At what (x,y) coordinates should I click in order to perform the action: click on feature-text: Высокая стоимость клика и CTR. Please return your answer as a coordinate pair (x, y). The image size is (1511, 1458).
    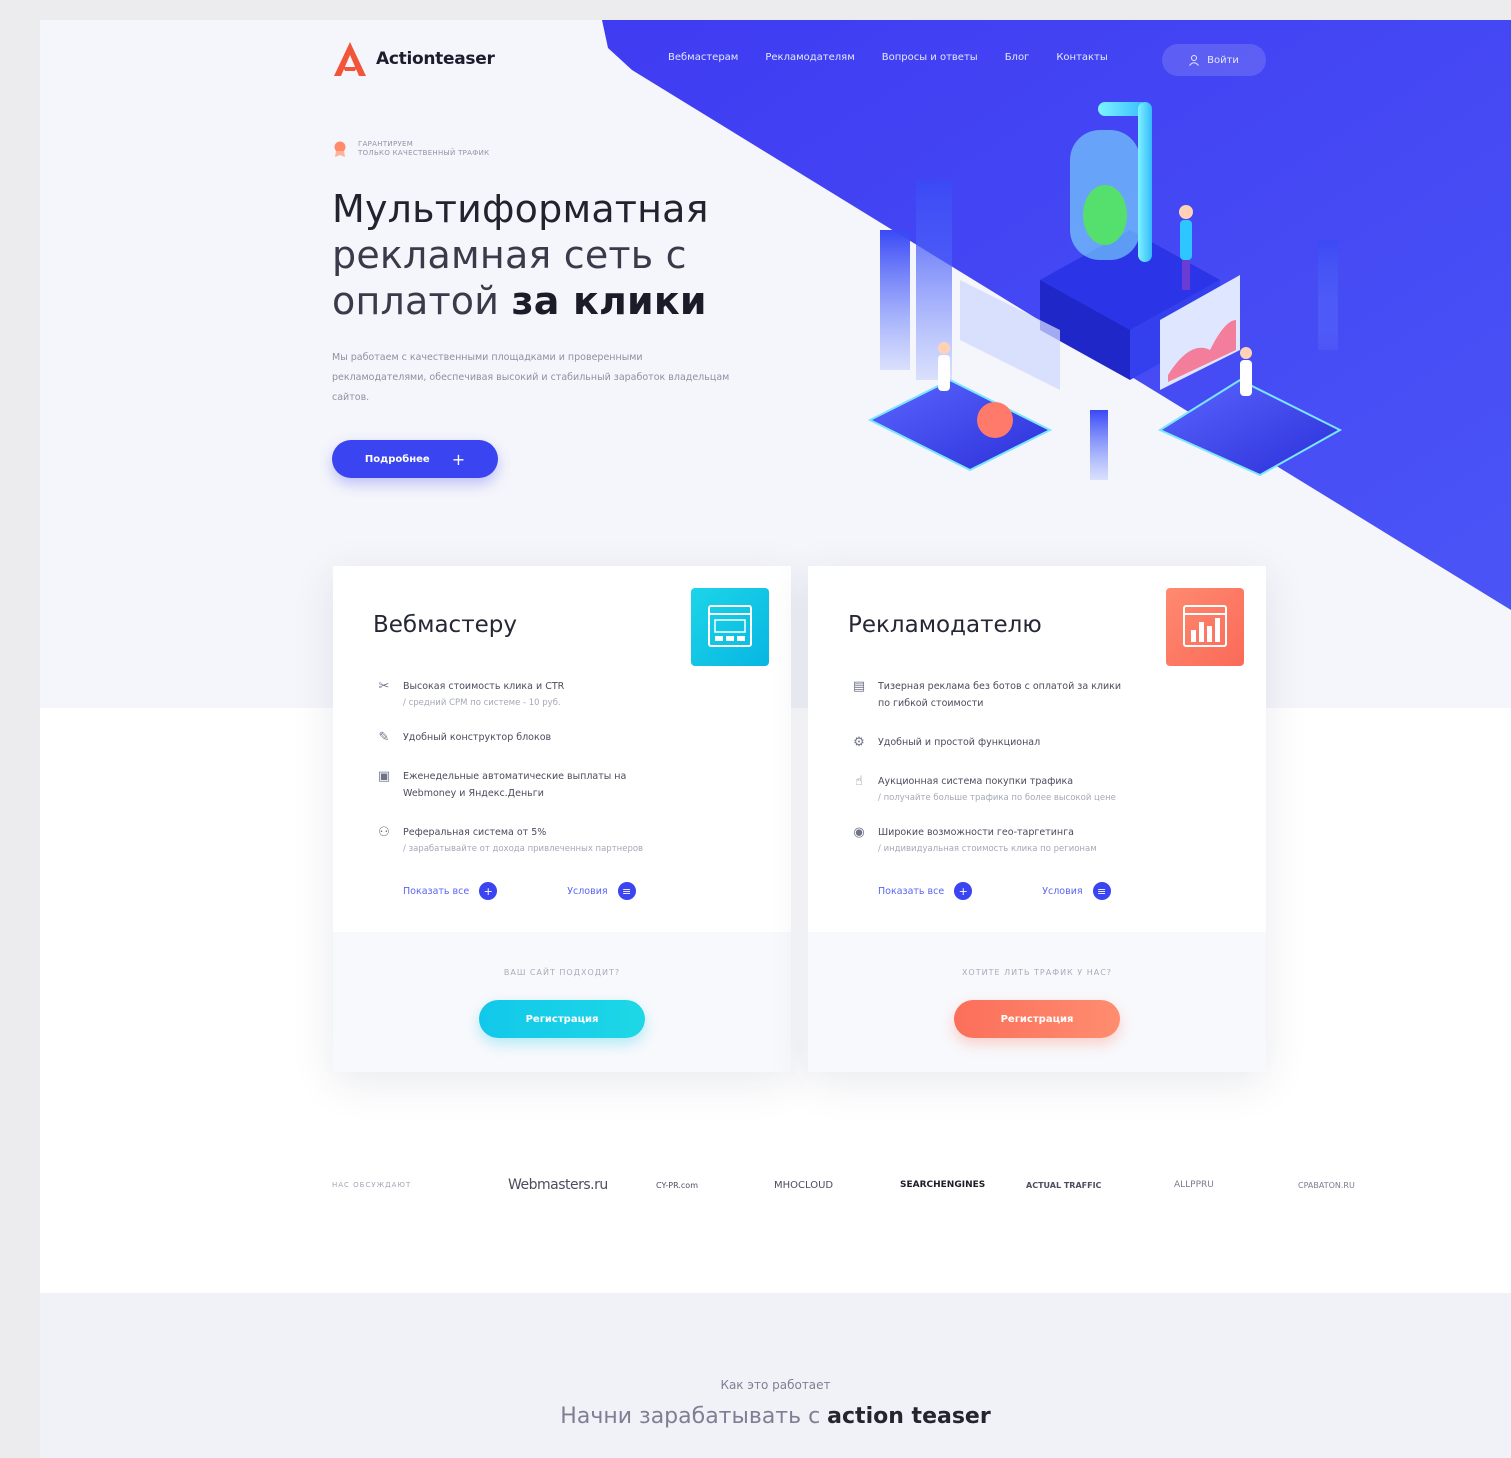
    Looking at the image, I should click on (484, 686).